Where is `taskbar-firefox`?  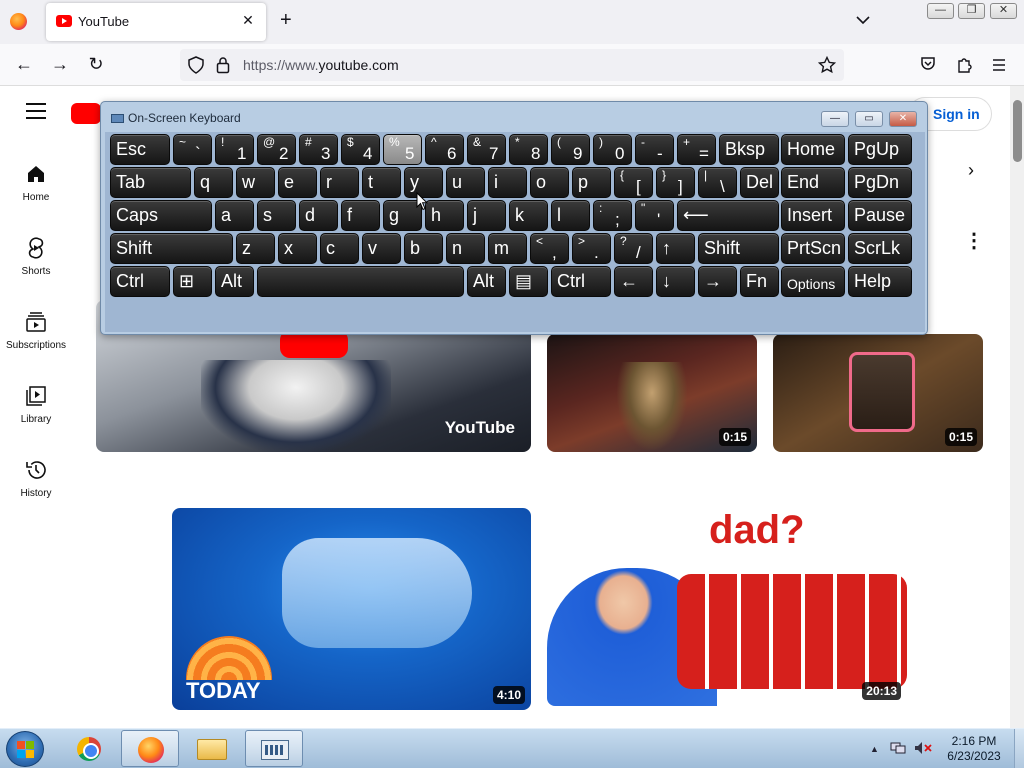
taskbar-firefox is located at coordinates (150, 748).